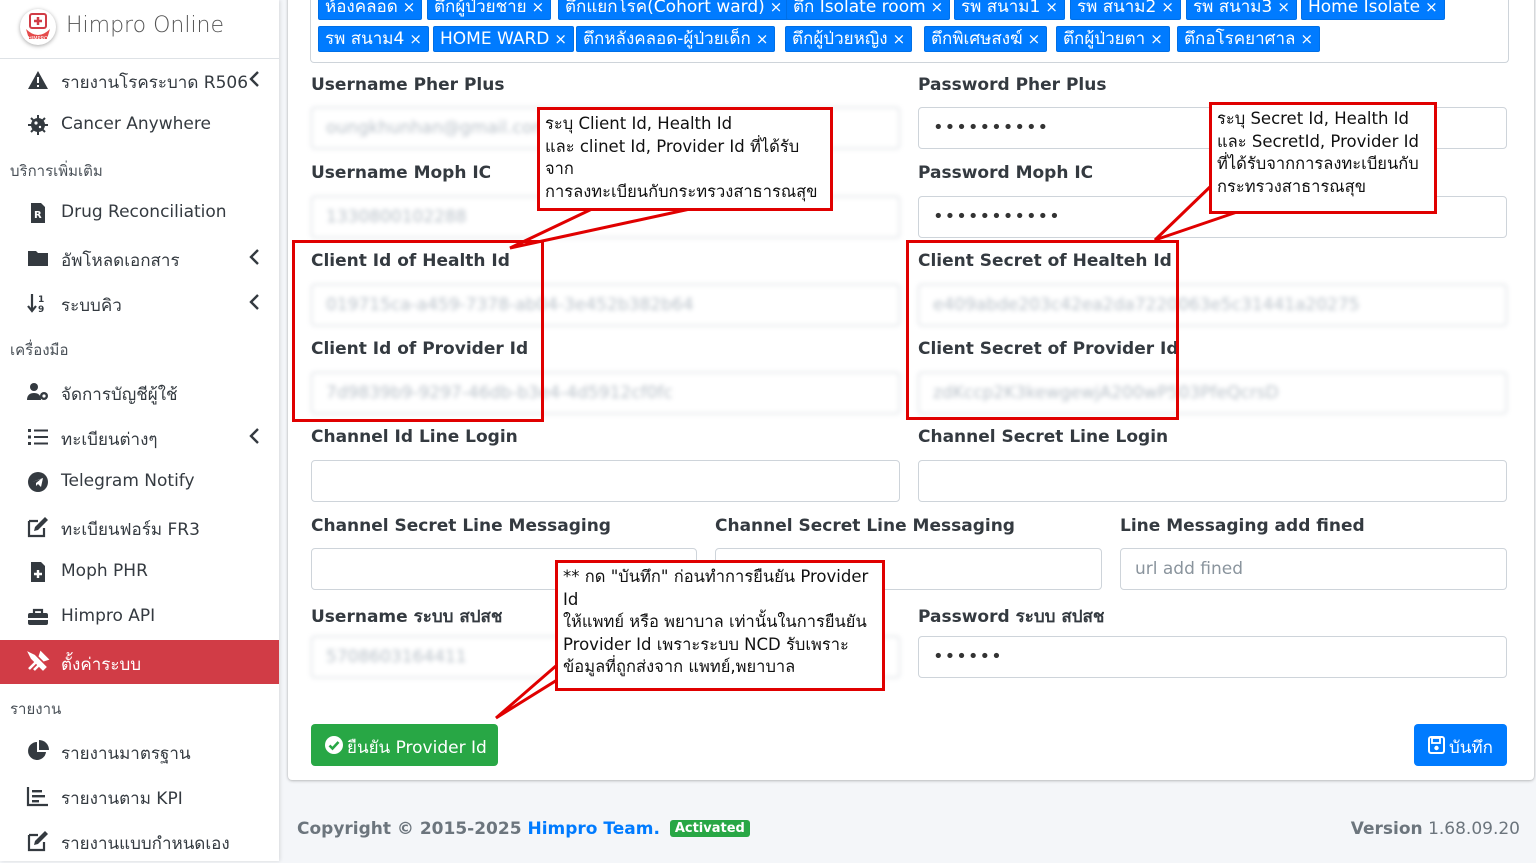 Image resolution: width=1536 pixels, height=863 pixels. What do you see at coordinates (139, 482) in the screenshot?
I see `sidebar-item-telegram: Telegram Notify` at bounding box center [139, 482].